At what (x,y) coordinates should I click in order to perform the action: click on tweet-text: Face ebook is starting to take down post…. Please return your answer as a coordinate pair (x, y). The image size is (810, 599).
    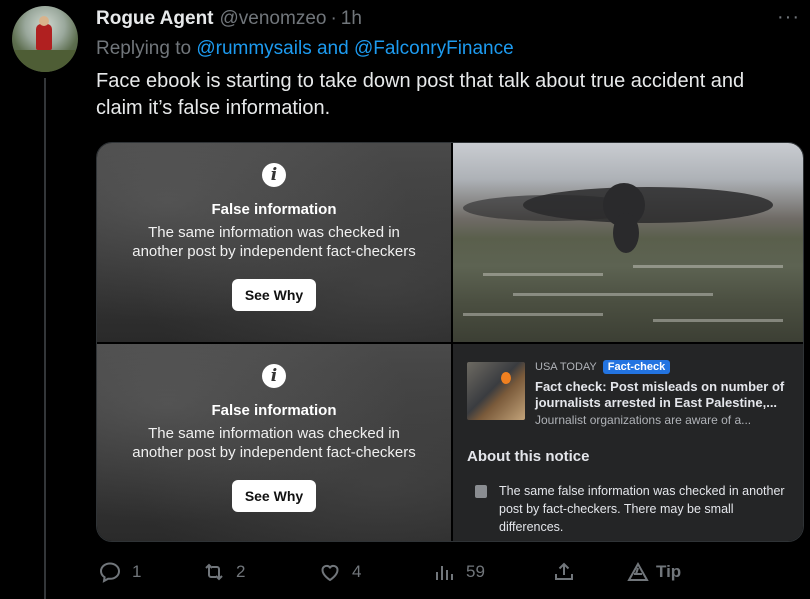
    Looking at the image, I should click on (420, 94).